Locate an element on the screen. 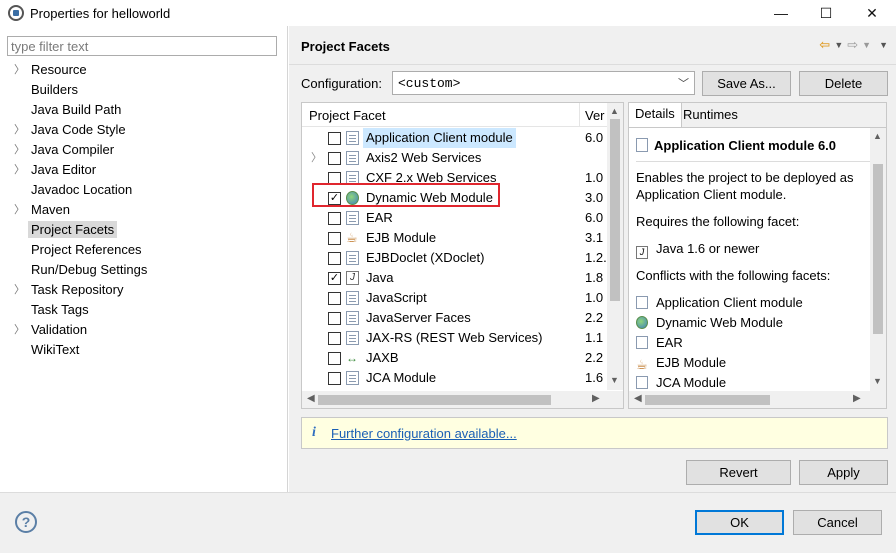 Image resolution: width=896 pixels, height=553 pixels. delete-button: Delete is located at coordinates (843, 83).